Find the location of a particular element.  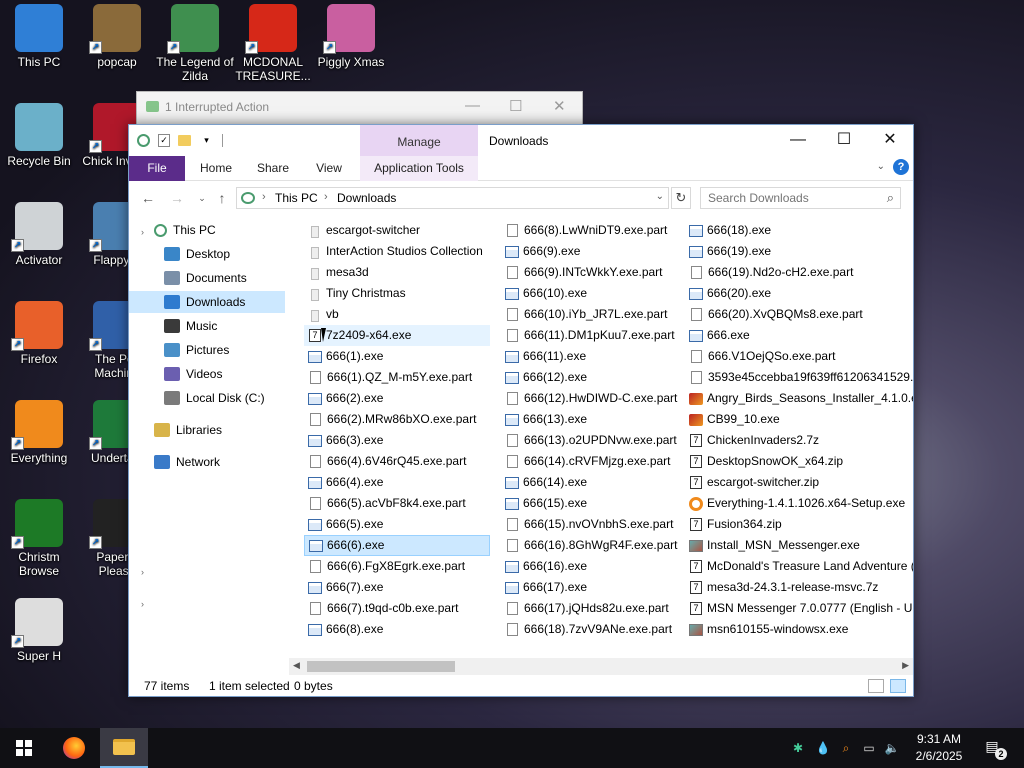

file-item: 666(17).exe is located at coordinates (591, 587).